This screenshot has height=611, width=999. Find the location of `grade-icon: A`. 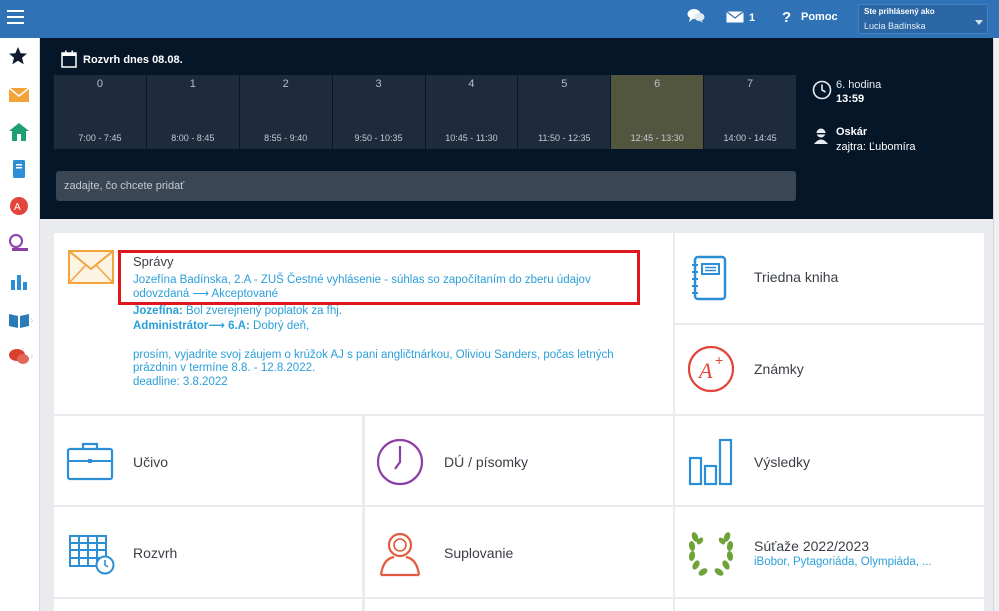

grade-icon: A is located at coordinates (19, 206).